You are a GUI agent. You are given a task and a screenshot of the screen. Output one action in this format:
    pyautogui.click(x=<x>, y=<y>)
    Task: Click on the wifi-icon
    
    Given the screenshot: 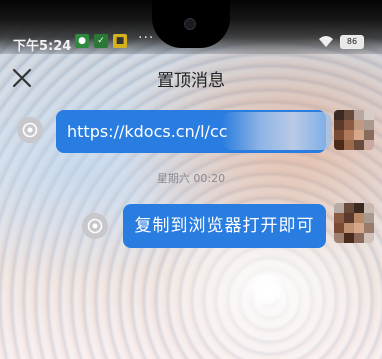 What is the action you would take?
    pyautogui.click(x=326, y=41)
    